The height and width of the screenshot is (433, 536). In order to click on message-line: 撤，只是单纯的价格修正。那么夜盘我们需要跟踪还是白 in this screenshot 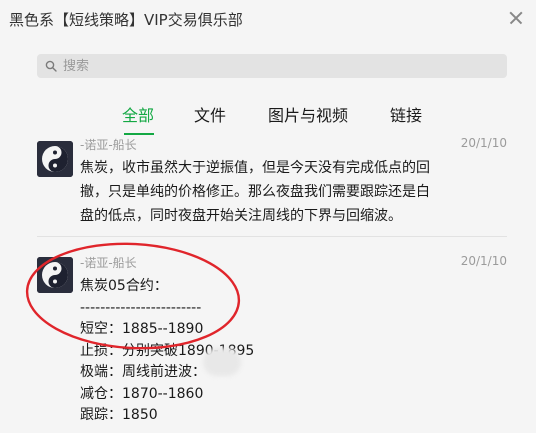, I will do `click(255, 192)`.